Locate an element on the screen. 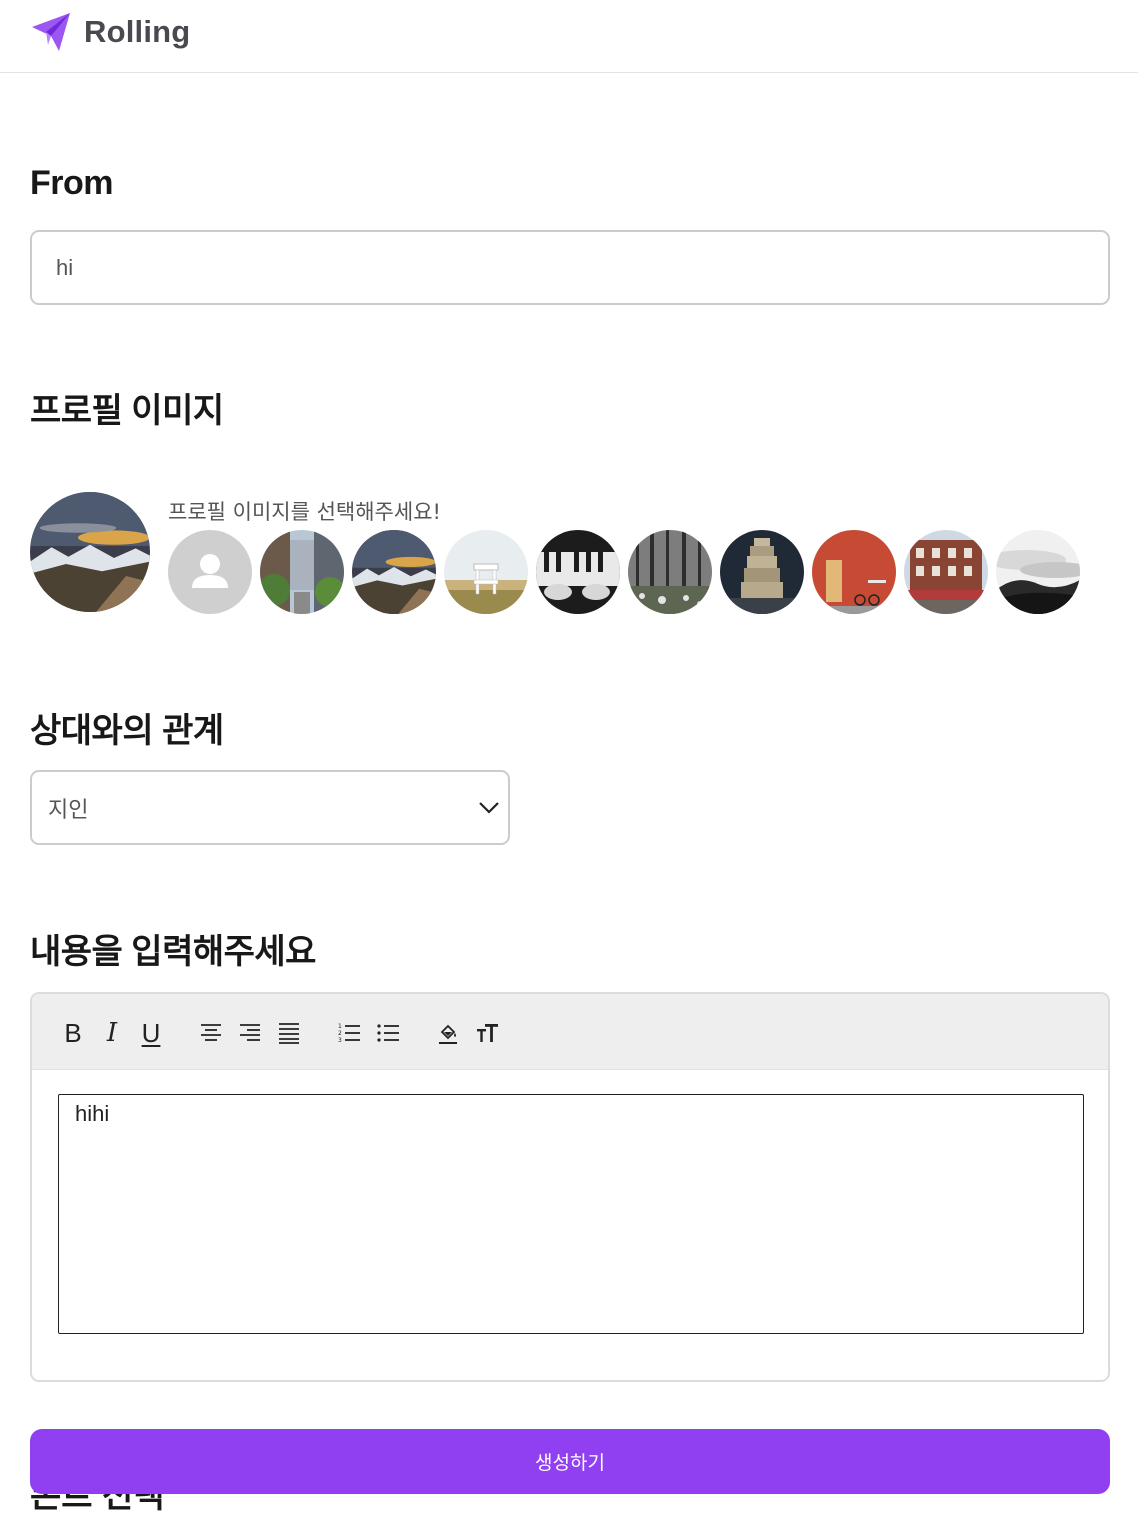 The image size is (1138, 1520). content-textarea: hihi is located at coordinates (571, 1214).